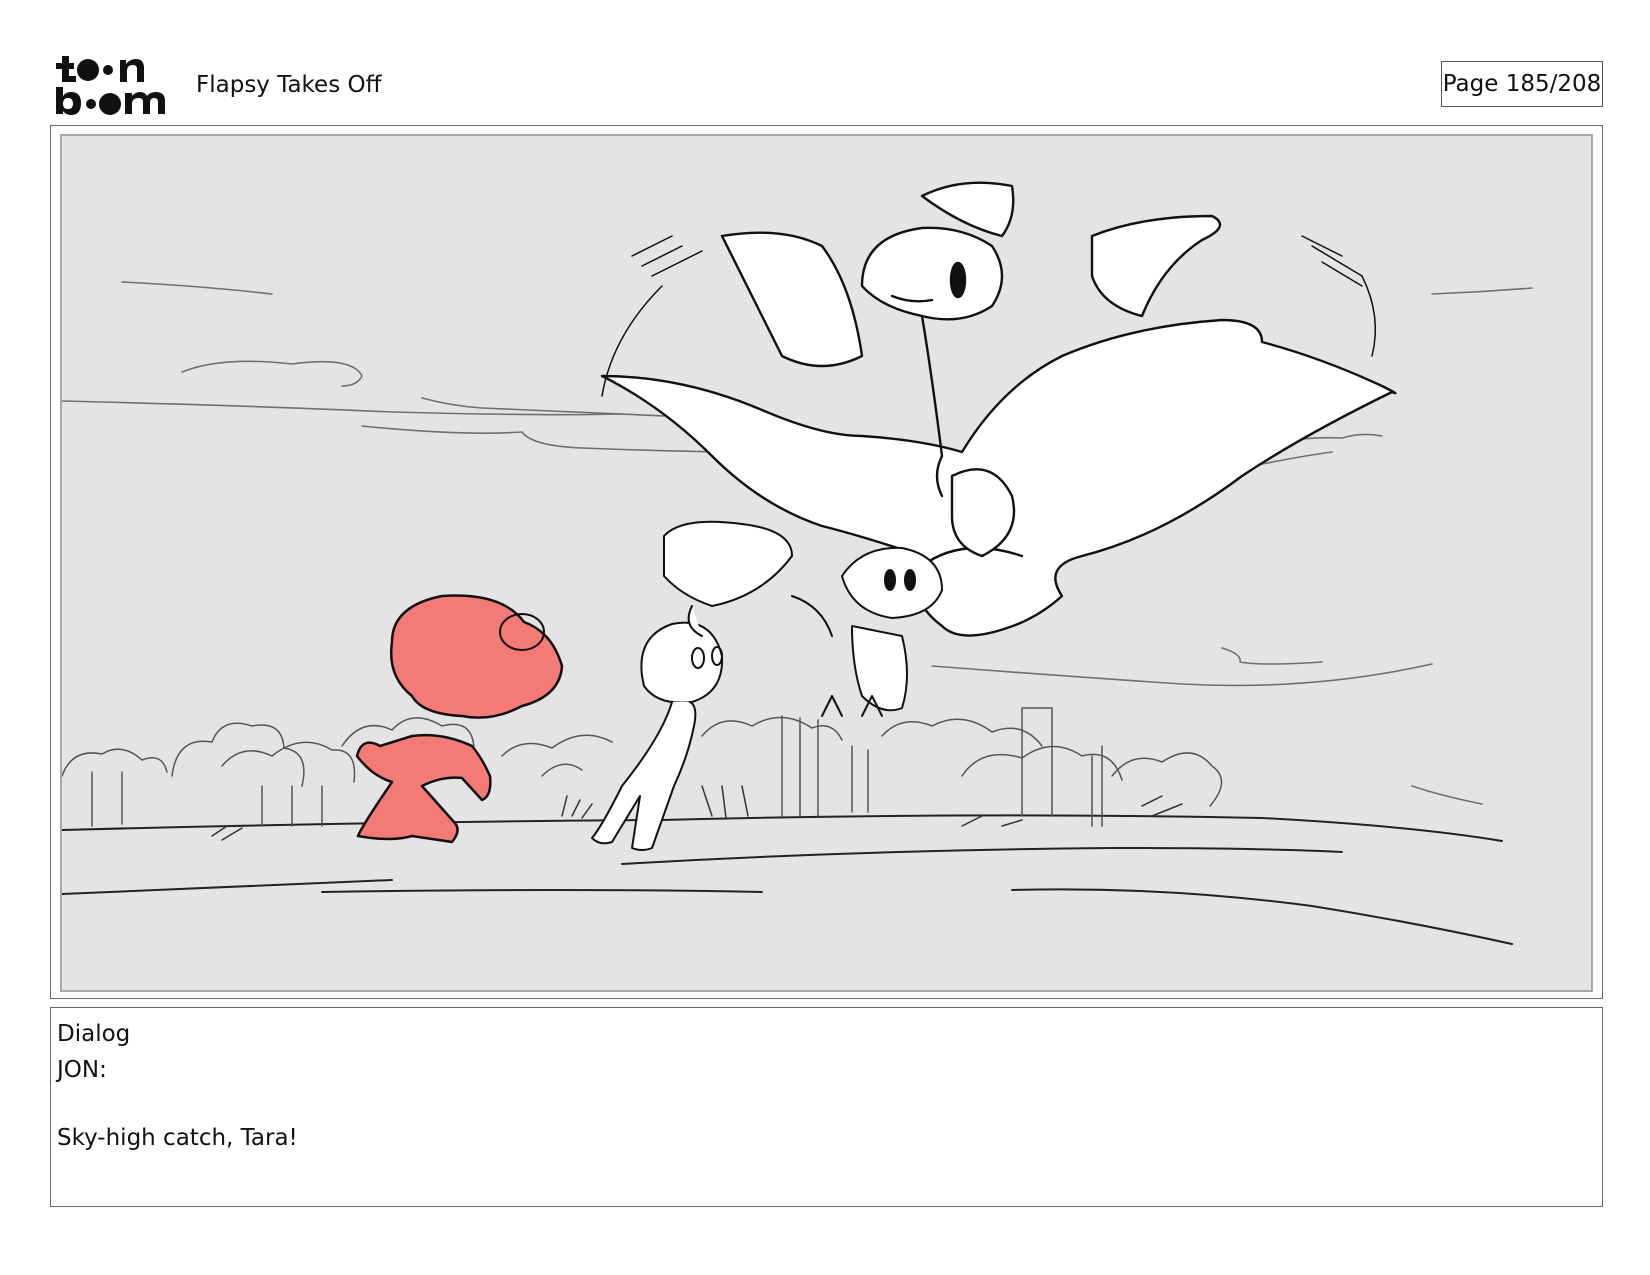  What do you see at coordinates (177, 1138) in the screenshot?
I see `dialog-line: Sky-high catch, Tara!` at bounding box center [177, 1138].